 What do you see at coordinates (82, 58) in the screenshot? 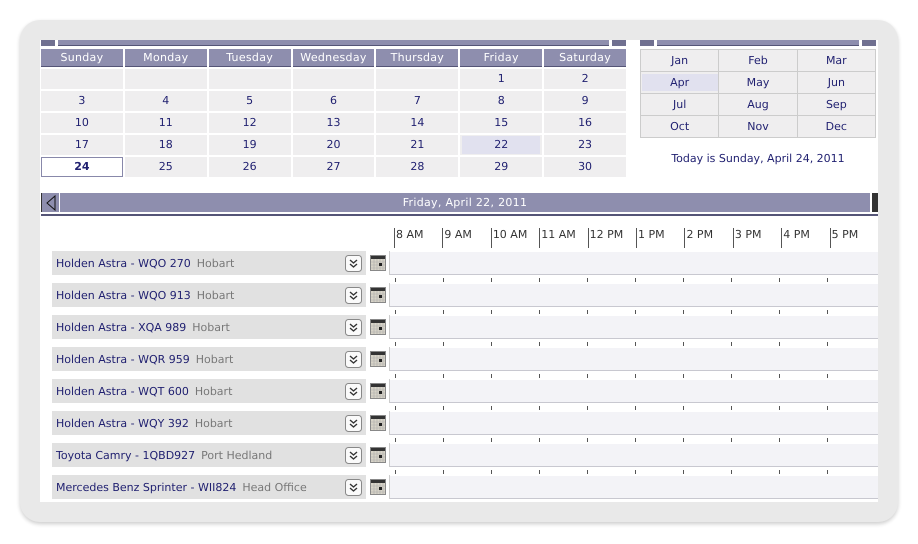
I see `weekday-header: Sunday` at bounding box center [82, 58].